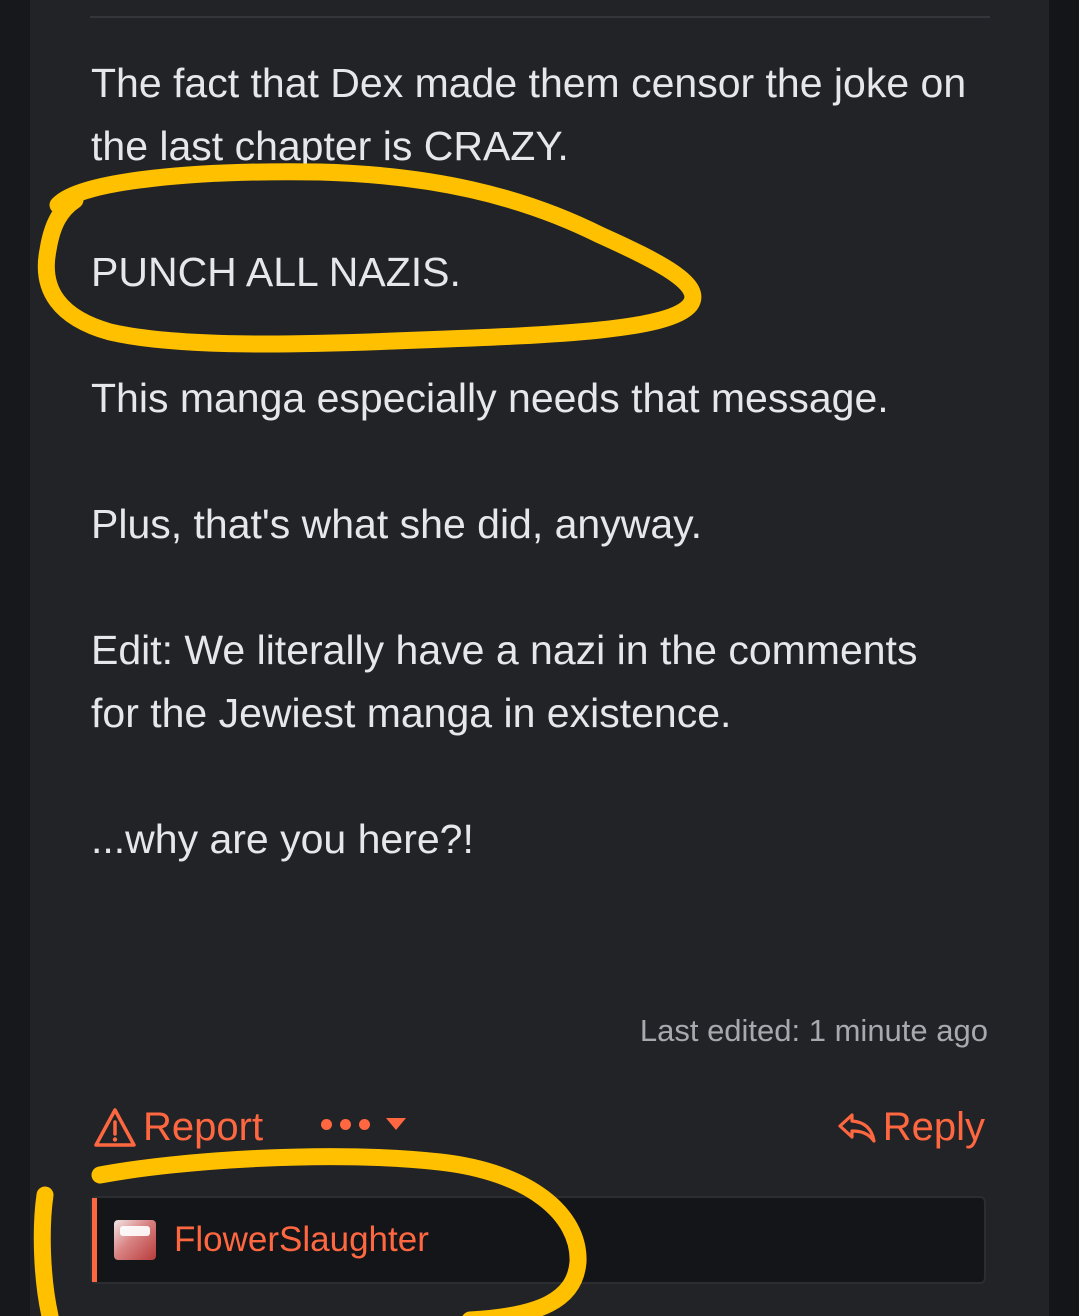  I want to click on warning-triangle-icon, so click(115, 1127).